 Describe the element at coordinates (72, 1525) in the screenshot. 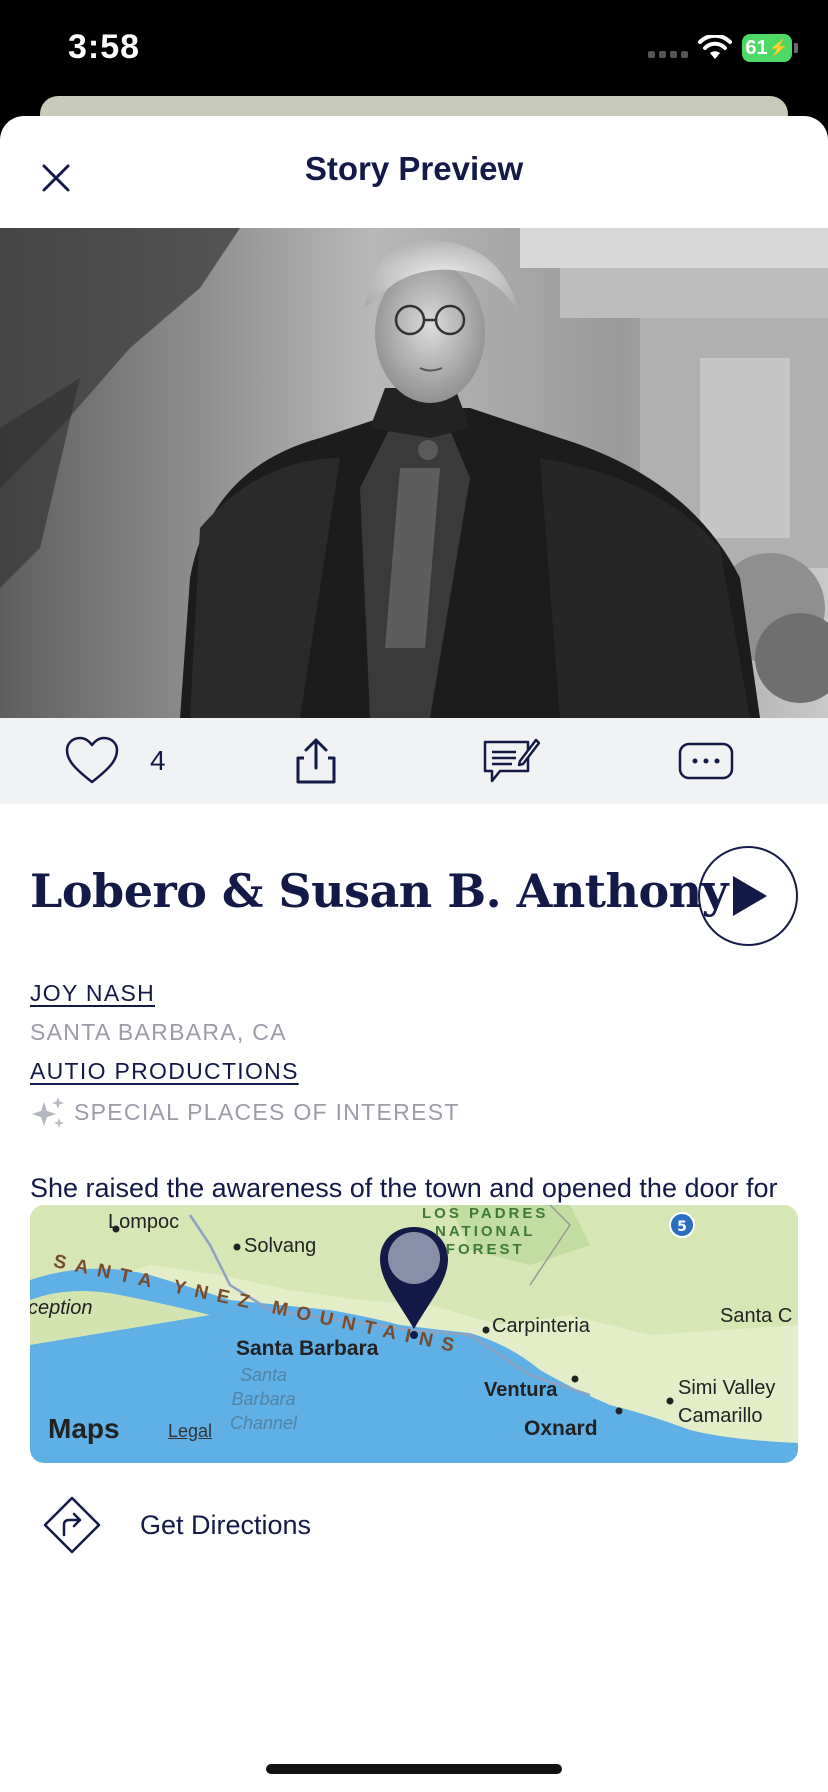

I see `directions-icon` at that location.